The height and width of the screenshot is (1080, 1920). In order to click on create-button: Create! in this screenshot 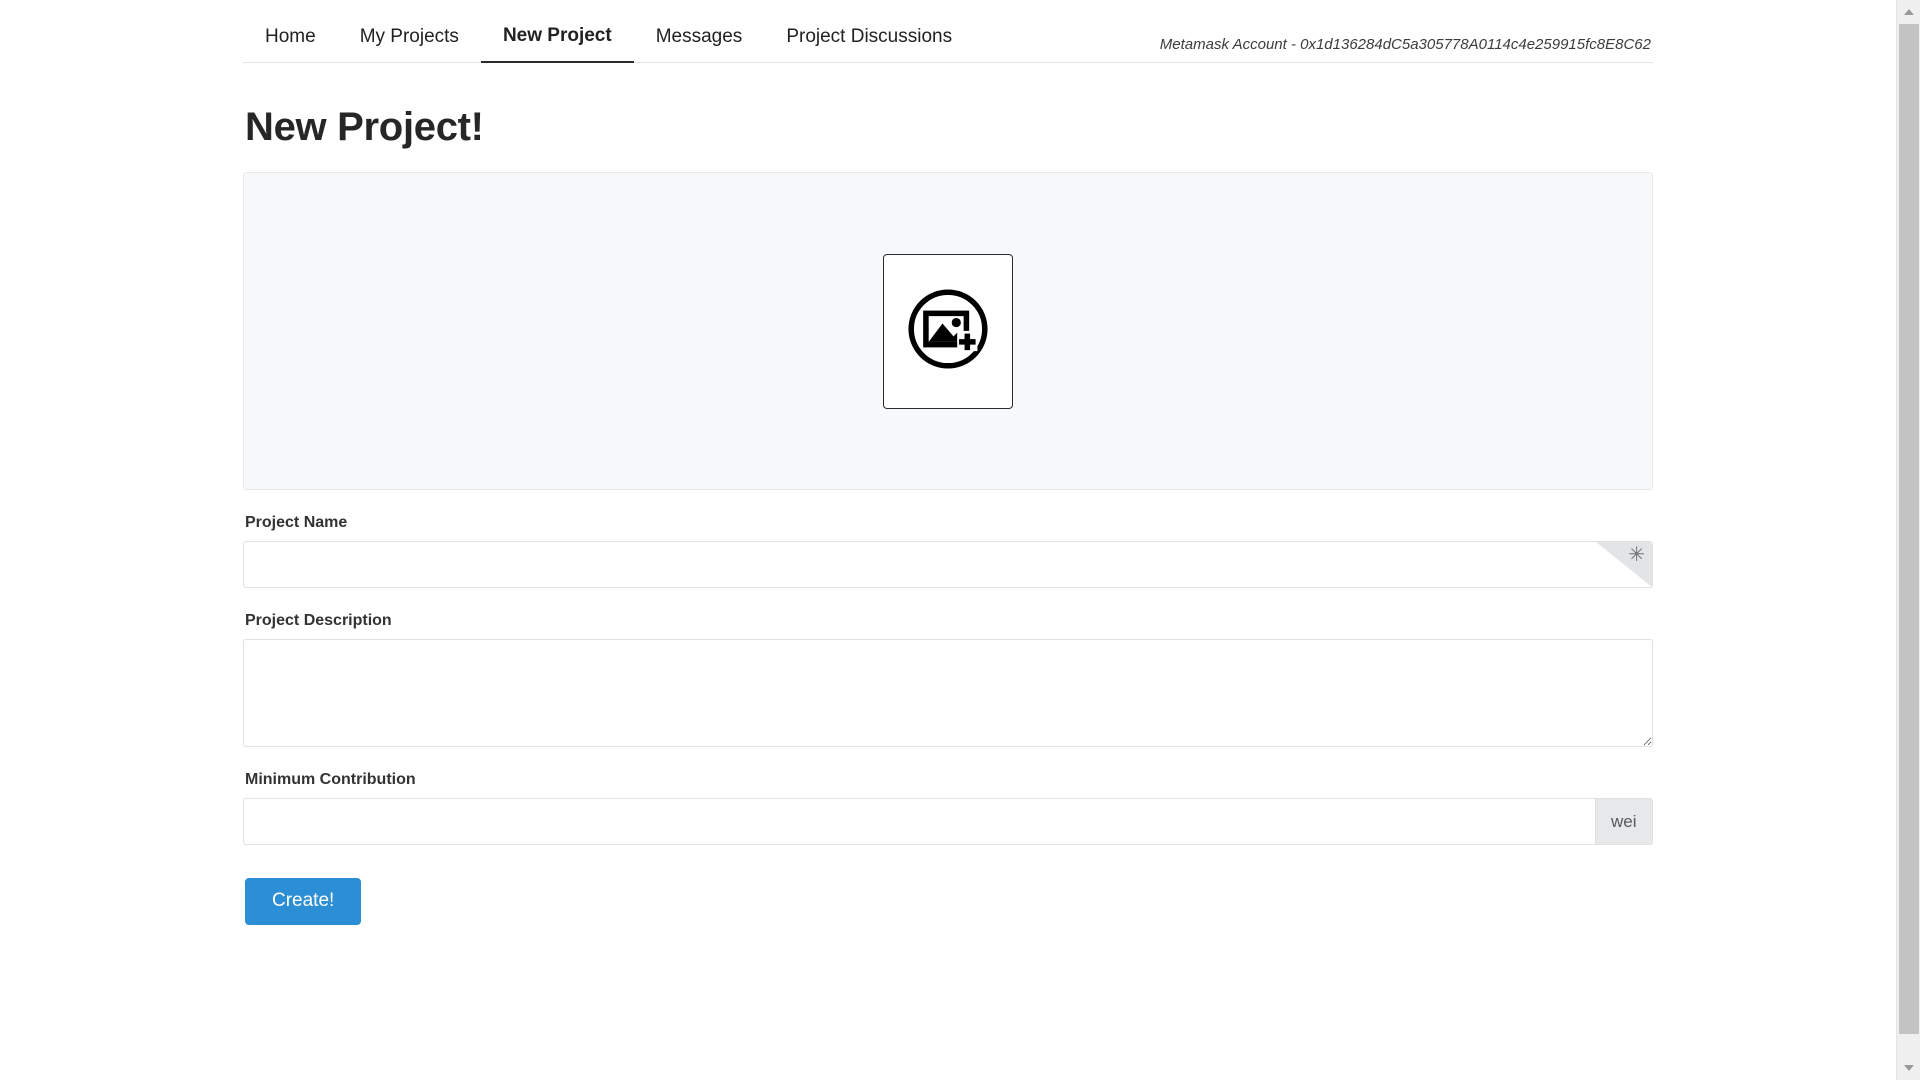, I will do `click(303, 901)`.